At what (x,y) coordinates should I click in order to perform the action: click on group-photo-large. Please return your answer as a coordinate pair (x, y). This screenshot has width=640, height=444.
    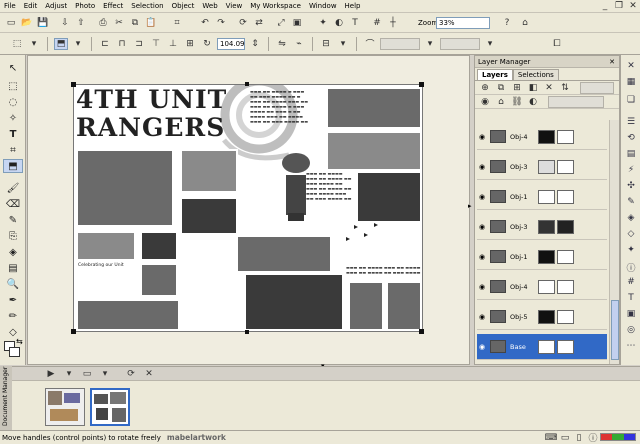
    Looking at the image, I should click on (125, 188).